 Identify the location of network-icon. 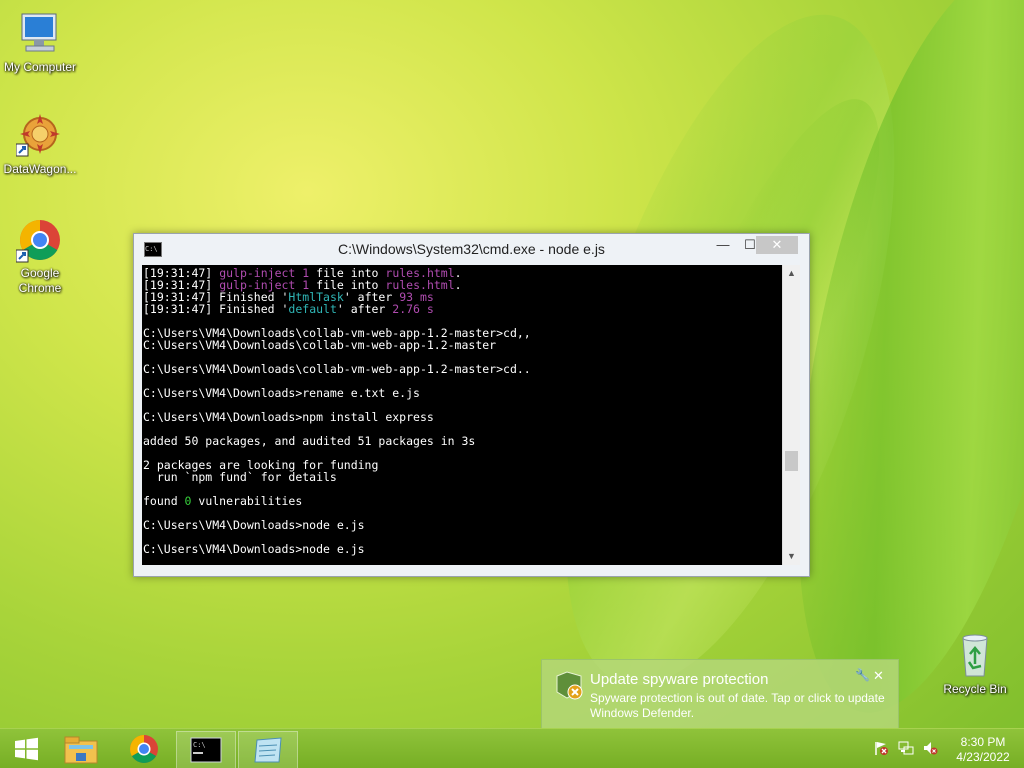
(906, 748).